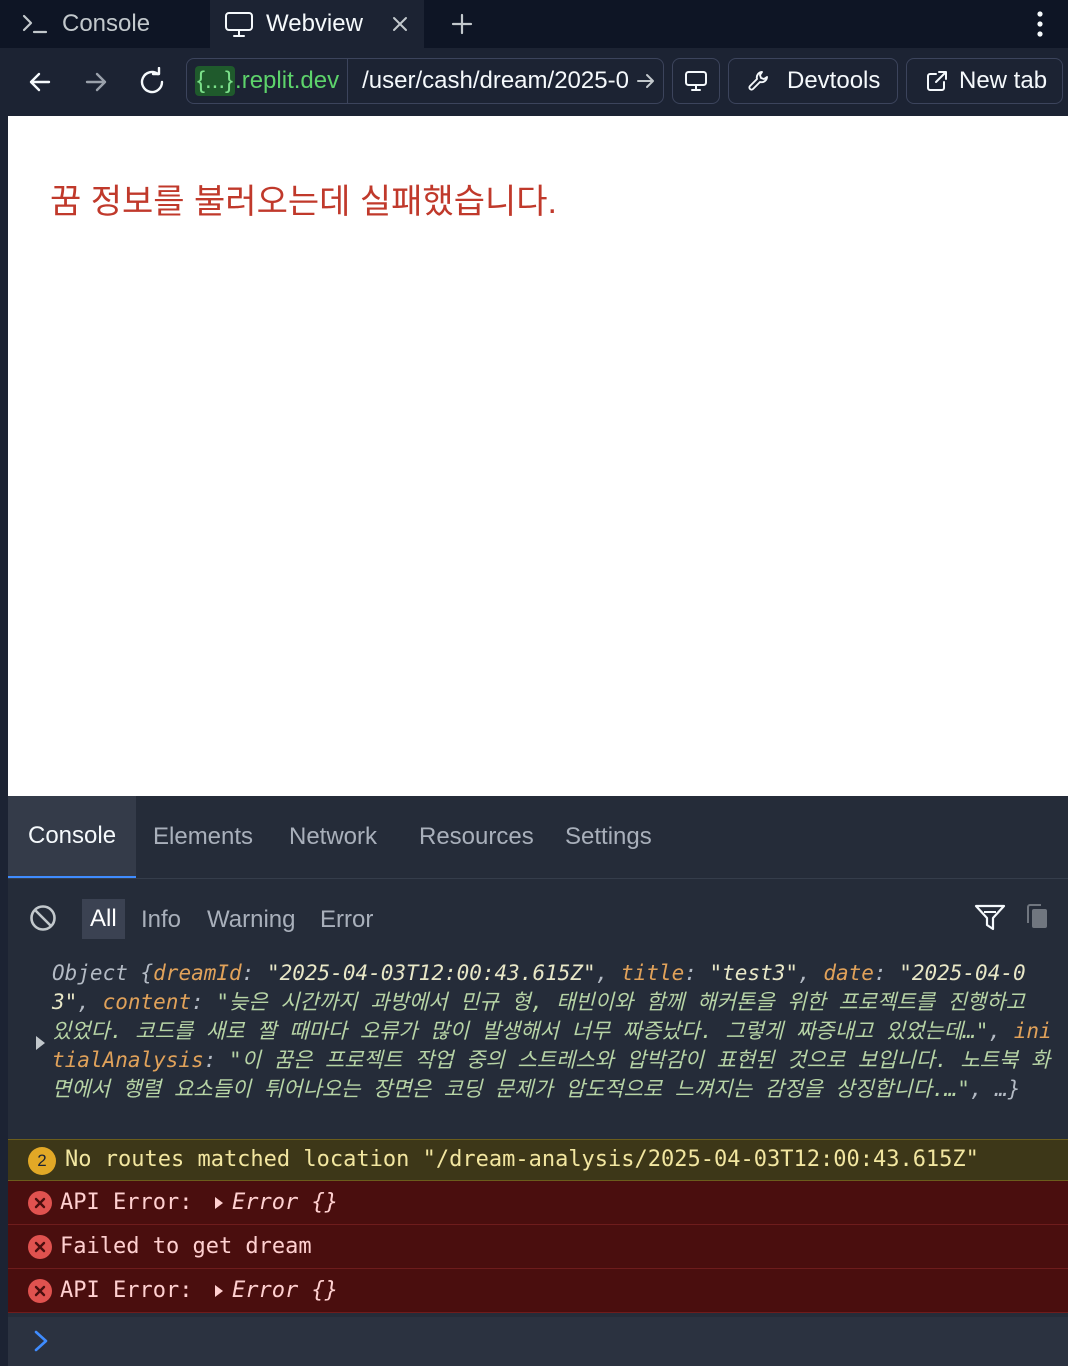  What do you see at coordinates (754, 973) in the screenshot?
I see `obj-value: "test3"` at bounding box center [754, 973].